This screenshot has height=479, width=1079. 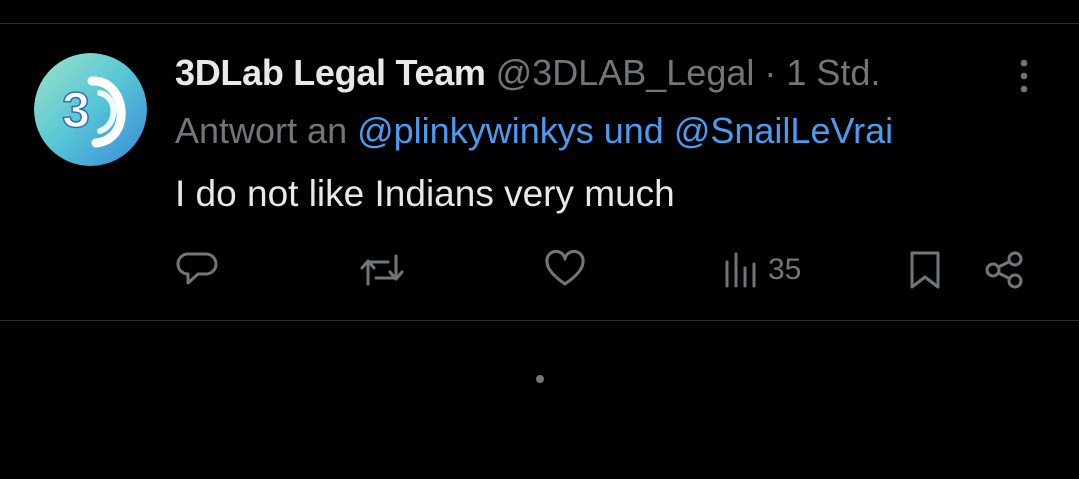 What do you see at coordinates (425, 193) in the screenshot?
I see `post-text: I do not like Indians very much` at bounding box center [425, 193].